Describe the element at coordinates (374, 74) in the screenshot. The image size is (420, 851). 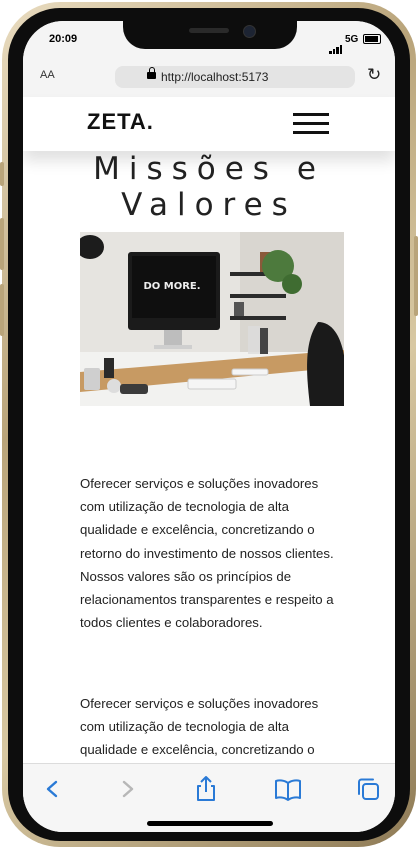
I see `reload-icon: ↻` at that location.